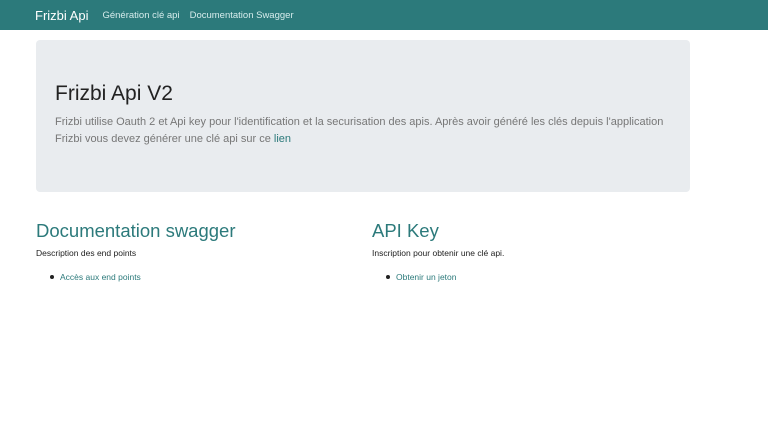 The height and width of the screenshot is (447, 768). What do you see at coordinates (100, 277) in the screenshot?
I see `endpoints-link: Accès aux end points` at bounding box center [100, 277].